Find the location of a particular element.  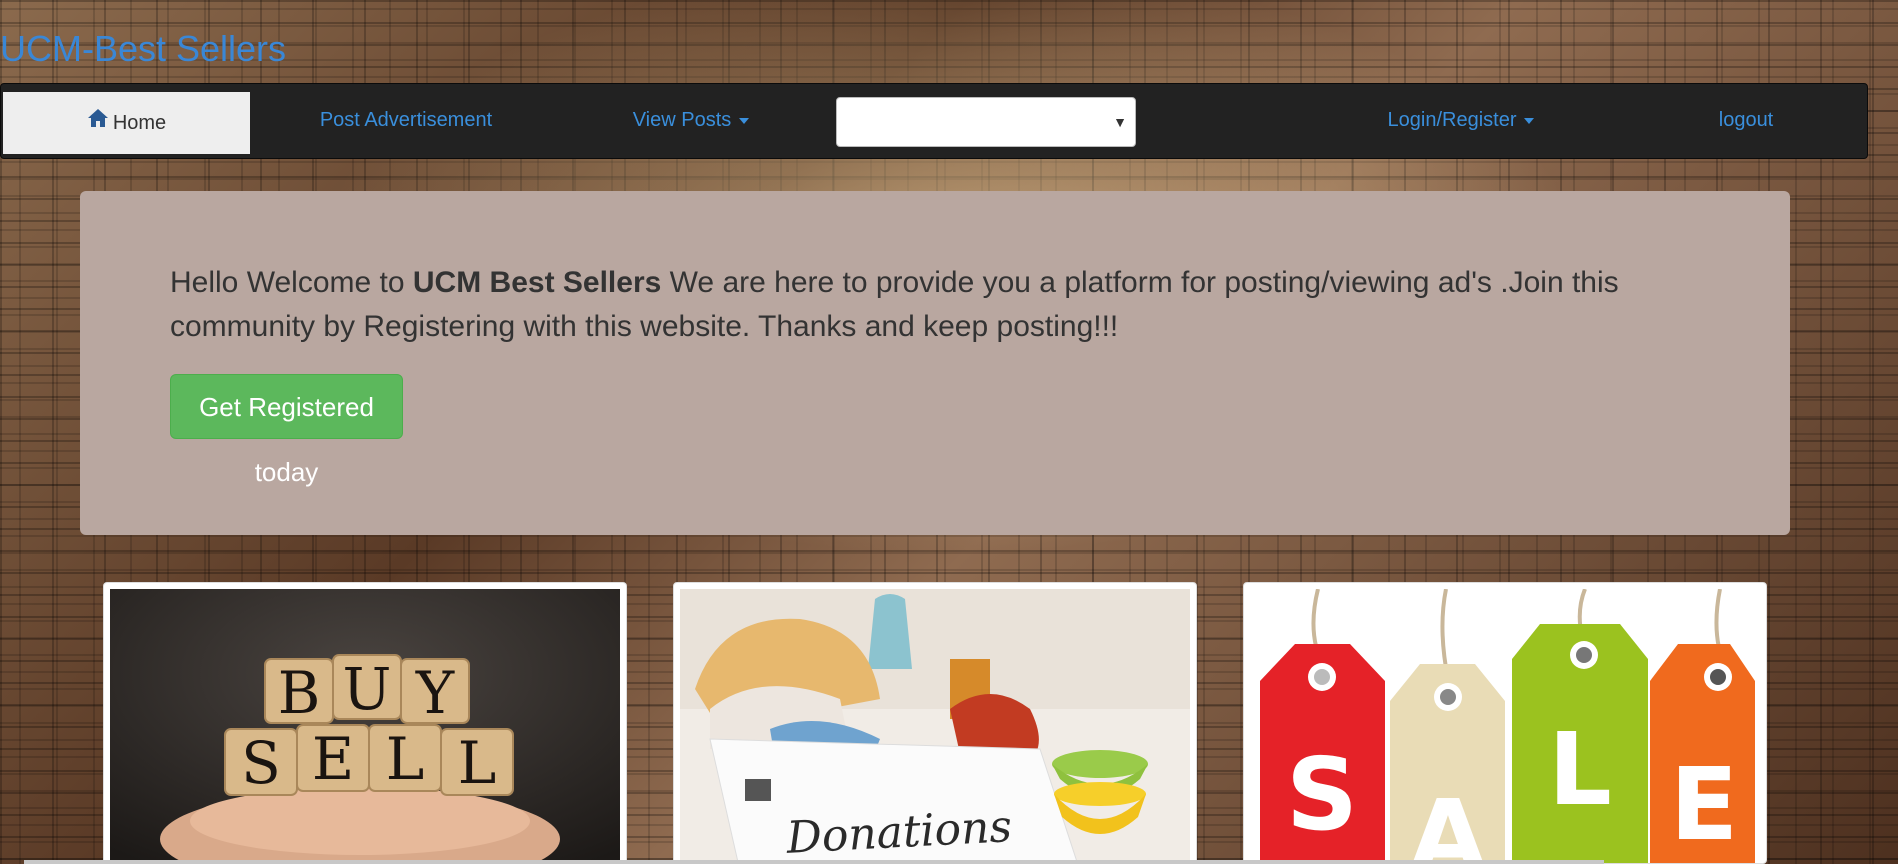

buy-letter-b: B is located at coordinates (299, 693).